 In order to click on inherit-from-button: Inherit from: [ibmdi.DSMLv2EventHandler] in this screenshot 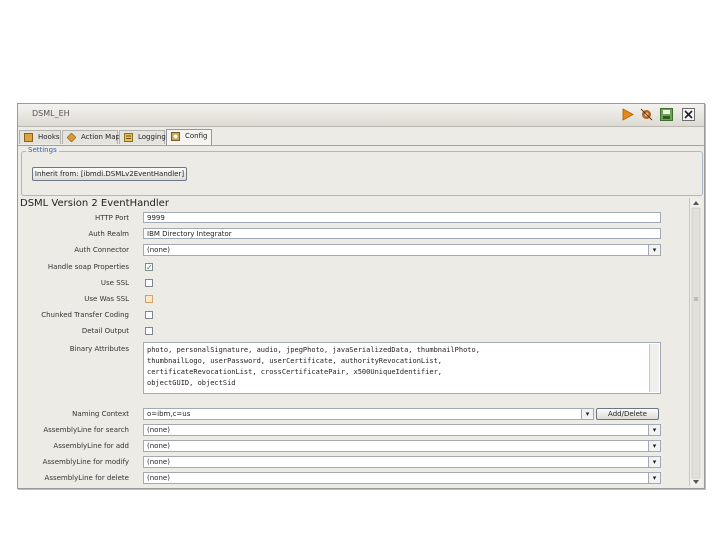, I will do `click(109, 174)`.